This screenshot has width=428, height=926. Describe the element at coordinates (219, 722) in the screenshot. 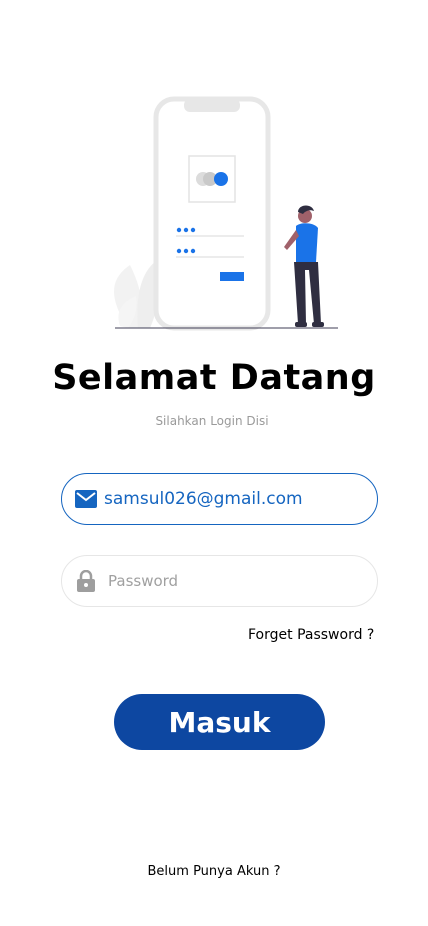

I see `login-button: Masuk` at that location.